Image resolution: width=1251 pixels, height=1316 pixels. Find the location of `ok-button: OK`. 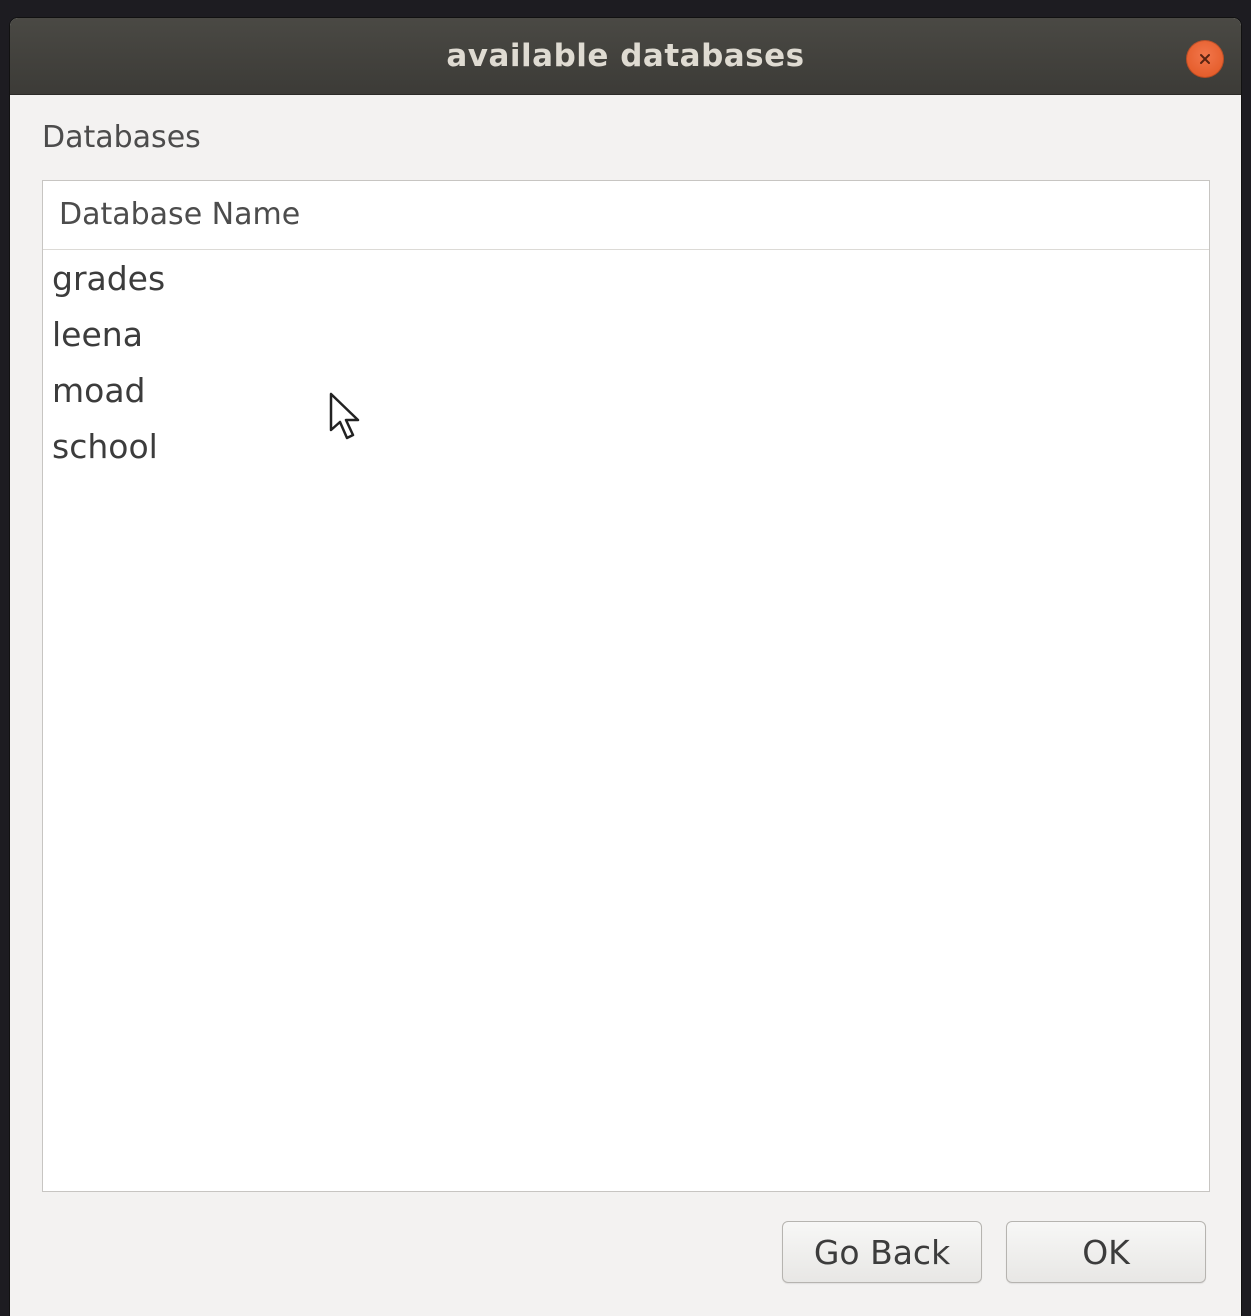

ok-button: OK is located at coordinates (1106, 1252).